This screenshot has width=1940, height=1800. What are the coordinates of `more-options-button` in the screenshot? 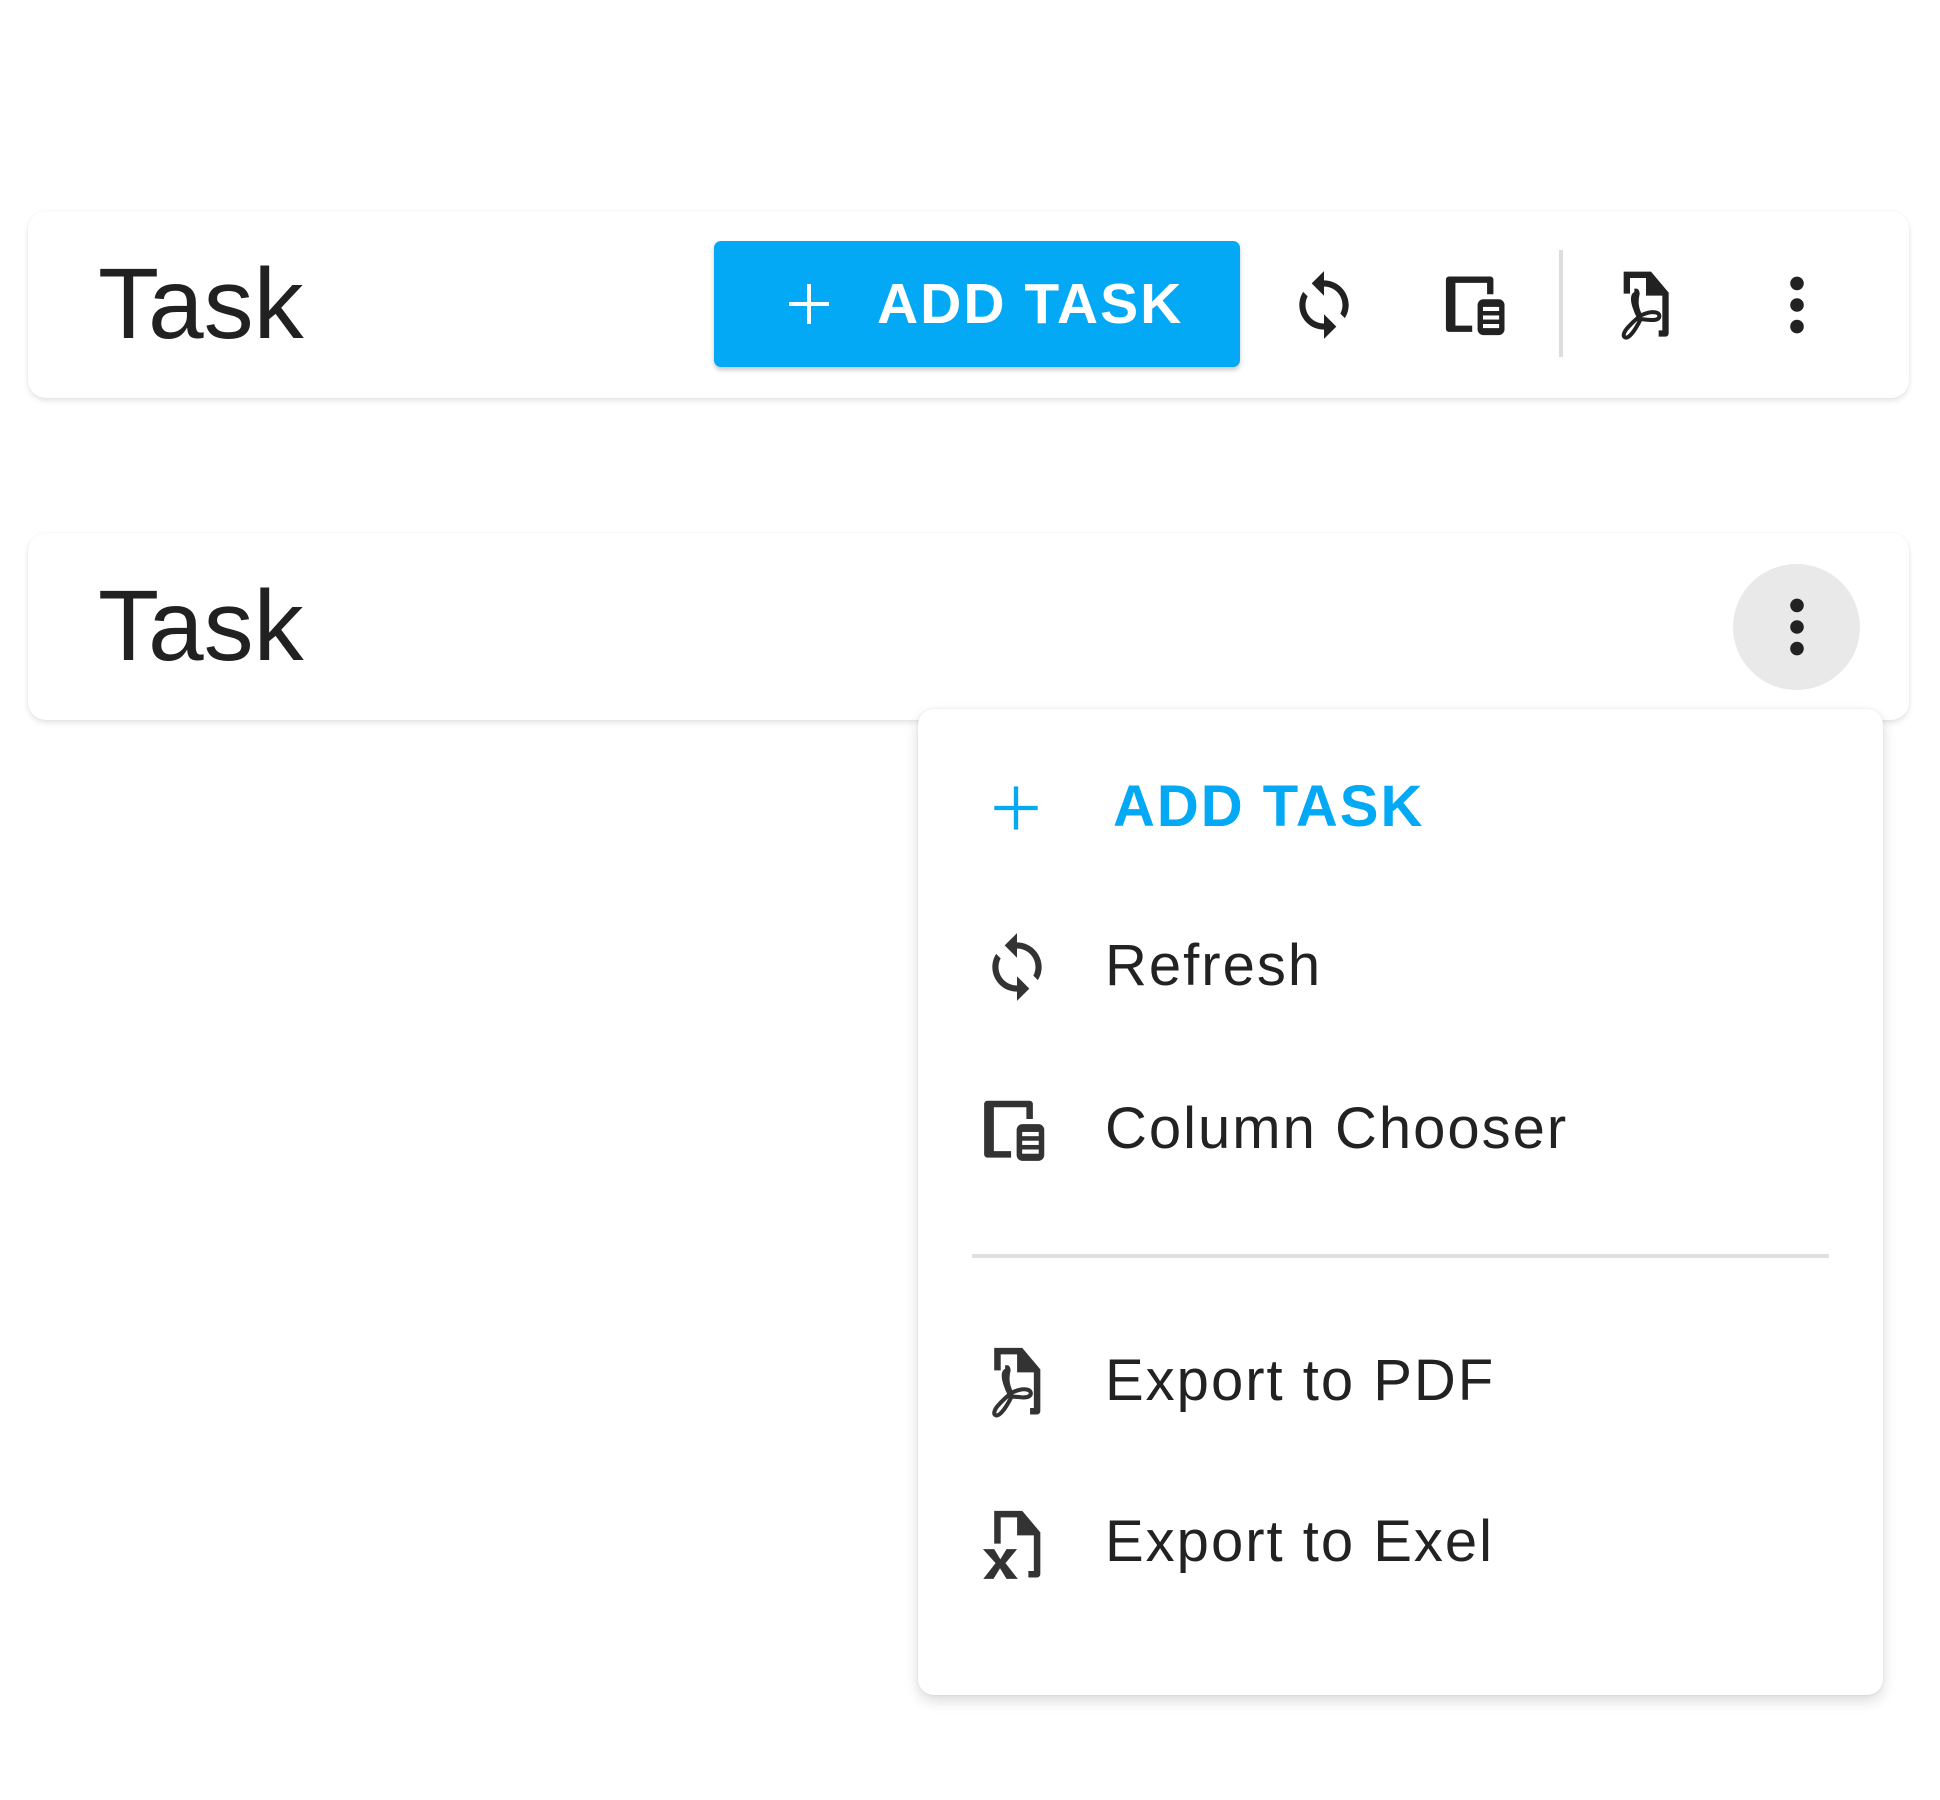 It's located at (1797, 305).